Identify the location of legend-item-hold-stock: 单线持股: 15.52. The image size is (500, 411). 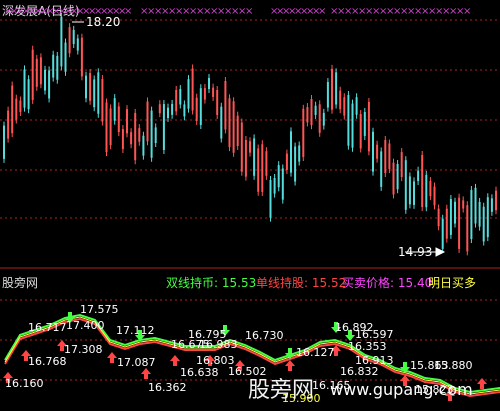
(301, 283).